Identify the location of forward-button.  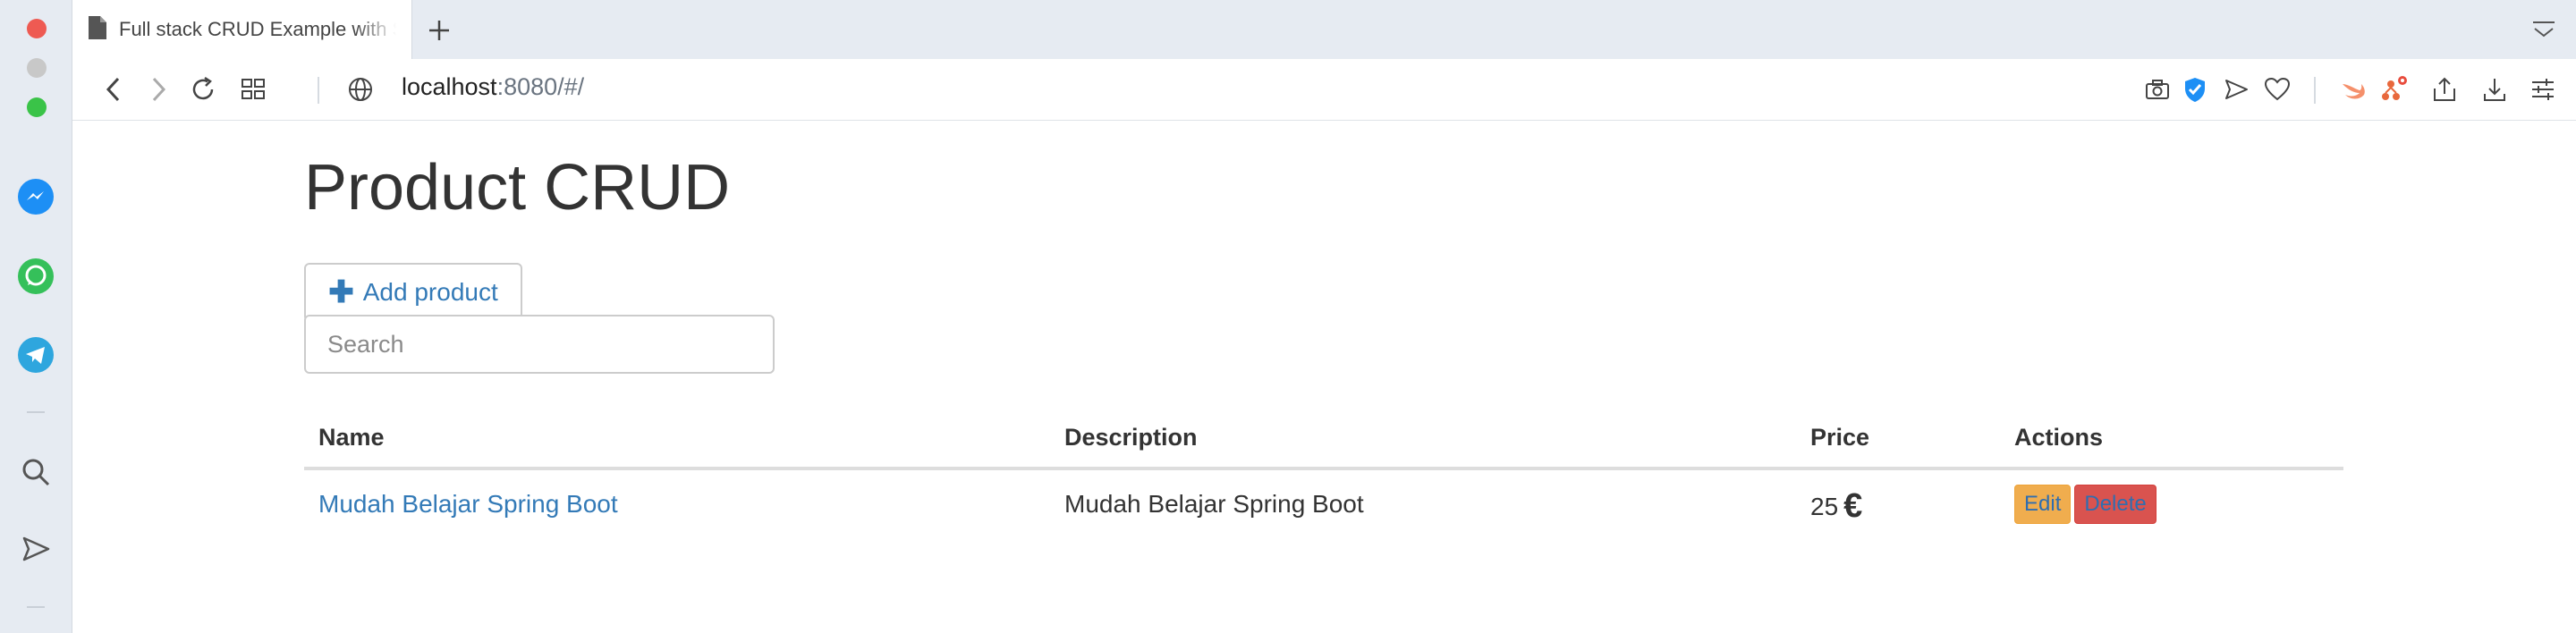
(158, 89).